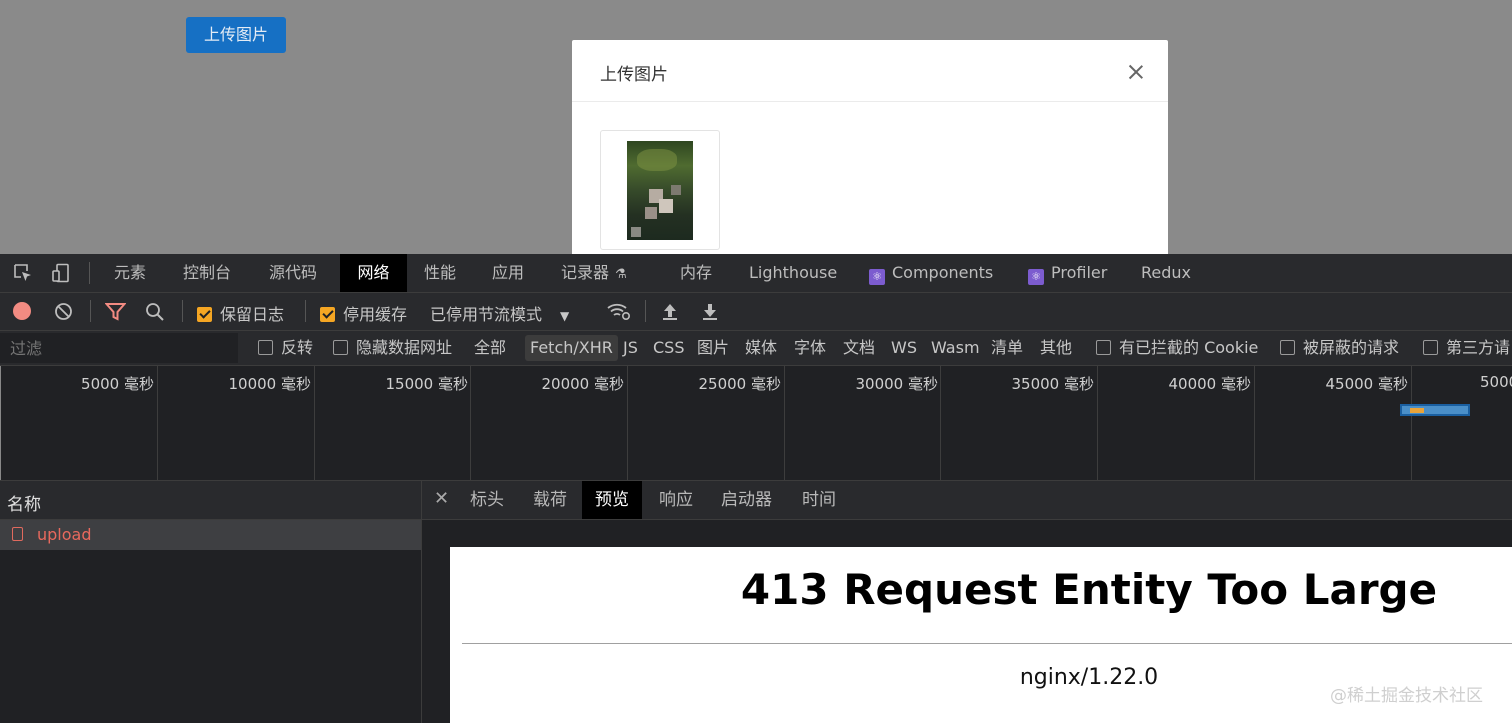  Describe the element at coordinates (793, 273) in the screenshot. I see `tab-lighthouse: Lighthouse` at that location.